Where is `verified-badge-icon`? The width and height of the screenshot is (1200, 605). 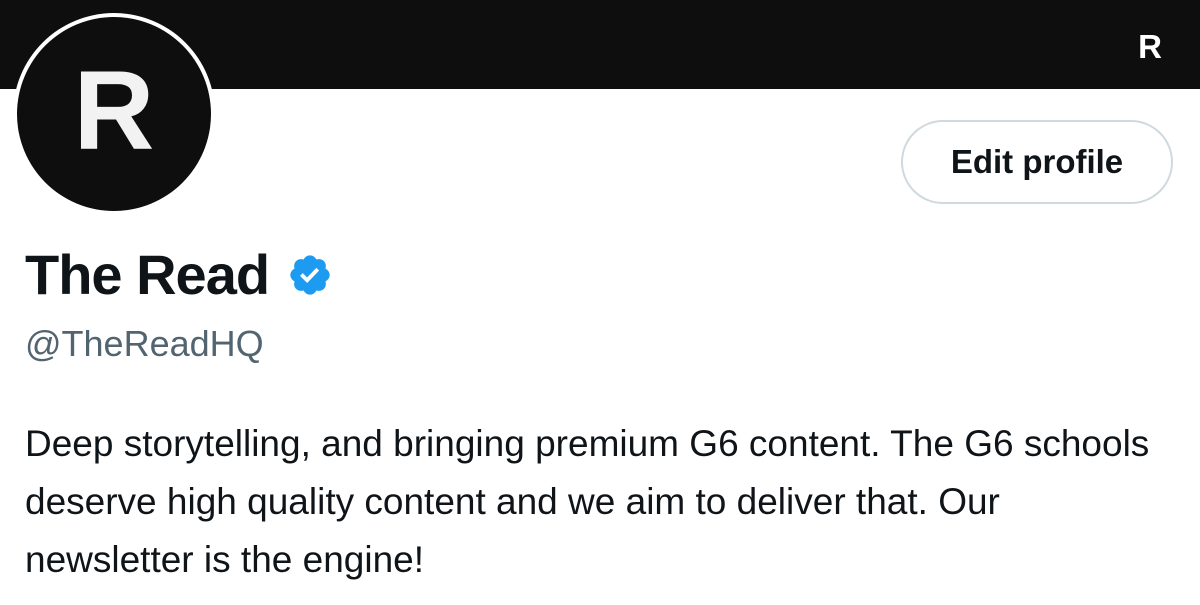 verified-badge-icon is located at coordinates (310, 275).